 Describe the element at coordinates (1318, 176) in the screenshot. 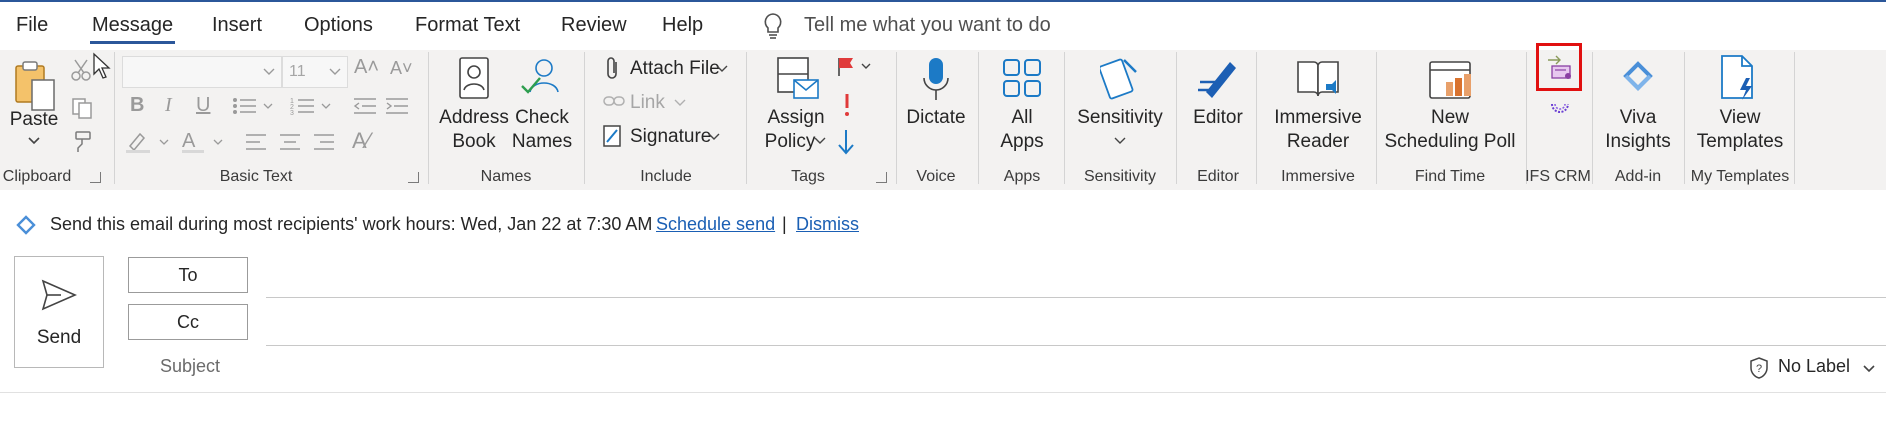

I see `group-label-immersive: Immersive` at that location.